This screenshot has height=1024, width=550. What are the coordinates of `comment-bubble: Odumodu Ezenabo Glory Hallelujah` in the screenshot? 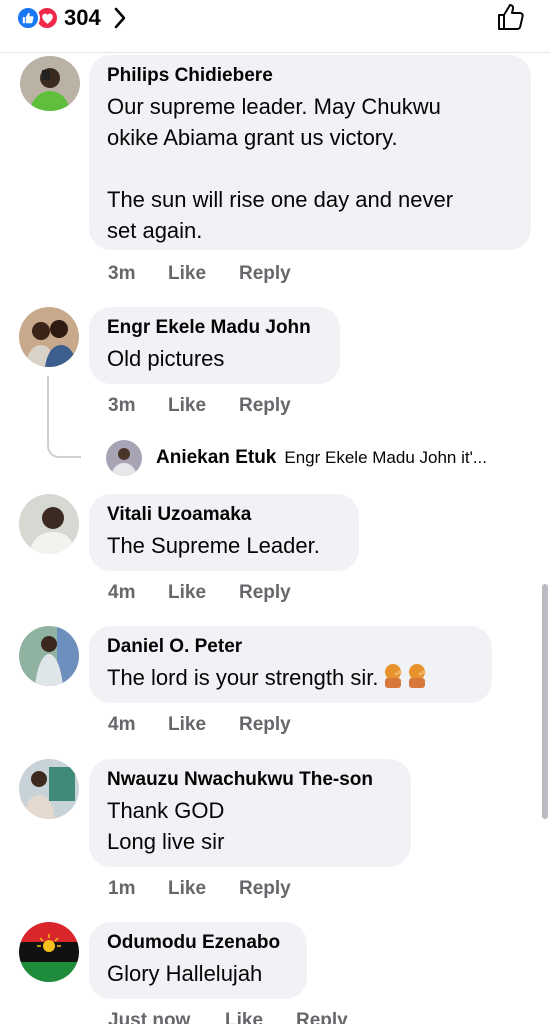 It's located at (198, 960).